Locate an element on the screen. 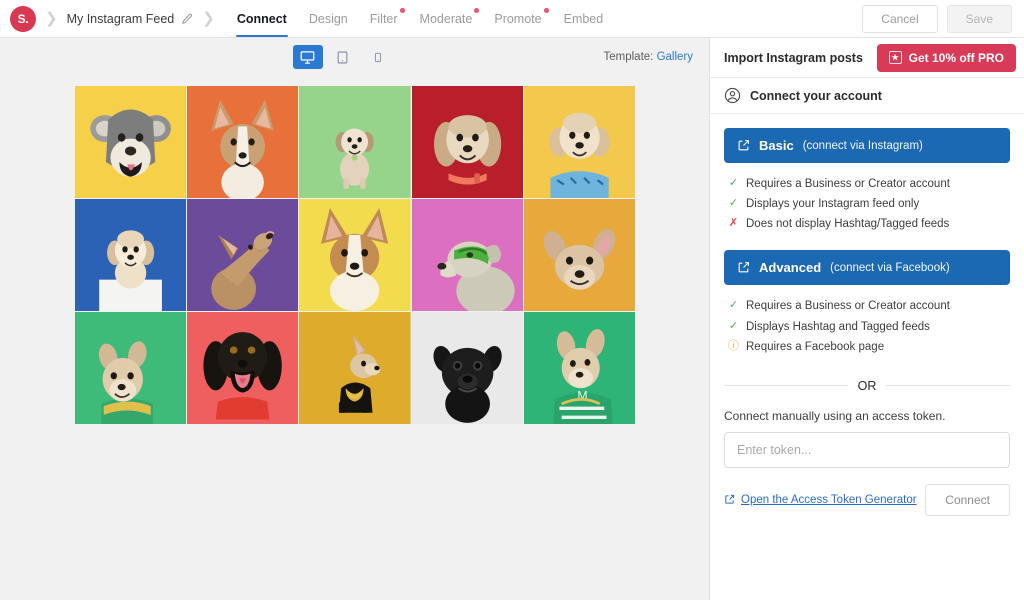  tab-embed-label: Embed is located at coordinates (583, 18).